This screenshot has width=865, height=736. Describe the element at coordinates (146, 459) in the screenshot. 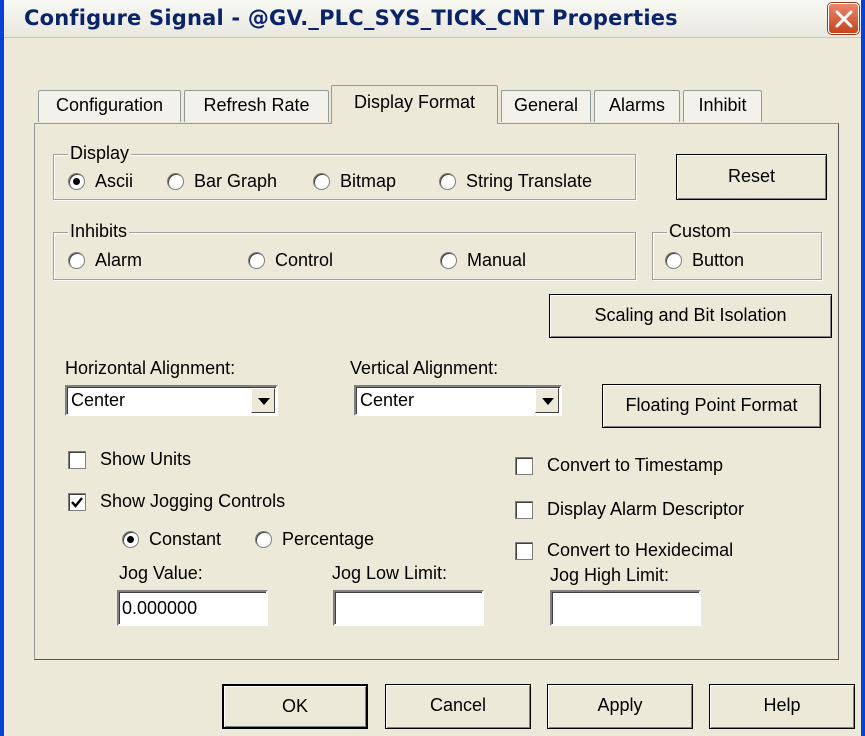

I see `show-units-label: Show Units` at that location.